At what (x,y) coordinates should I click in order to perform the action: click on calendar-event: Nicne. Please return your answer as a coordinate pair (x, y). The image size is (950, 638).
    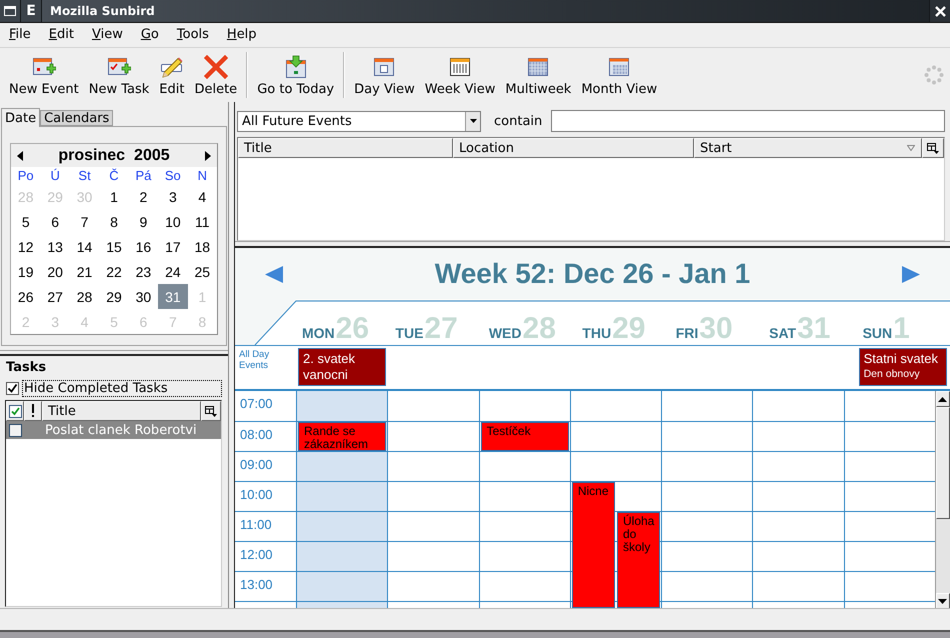
    Looking at the image, I should click on (593, 545).